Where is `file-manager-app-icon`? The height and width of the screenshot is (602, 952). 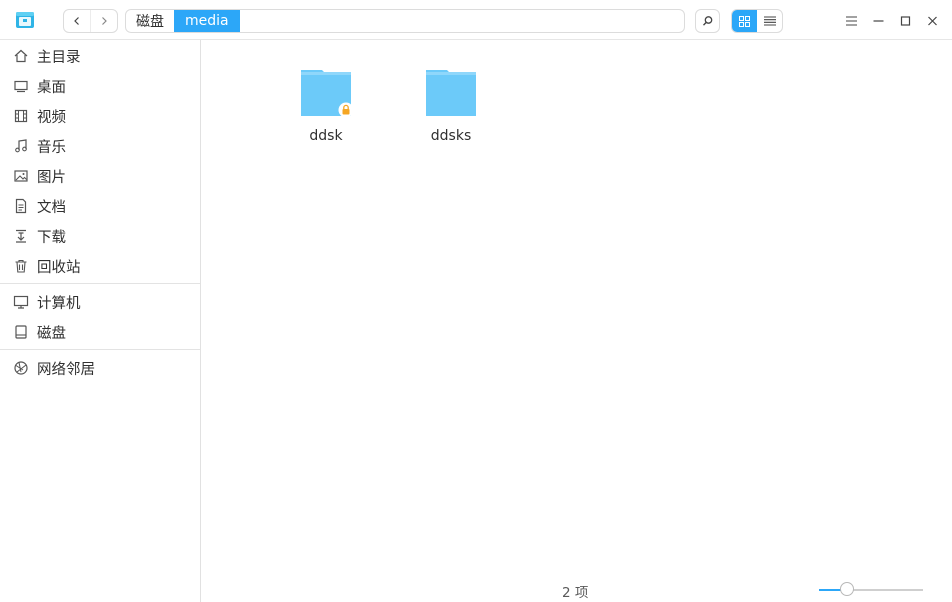 file-manager-app-icon is located at coordinates (25, 20).